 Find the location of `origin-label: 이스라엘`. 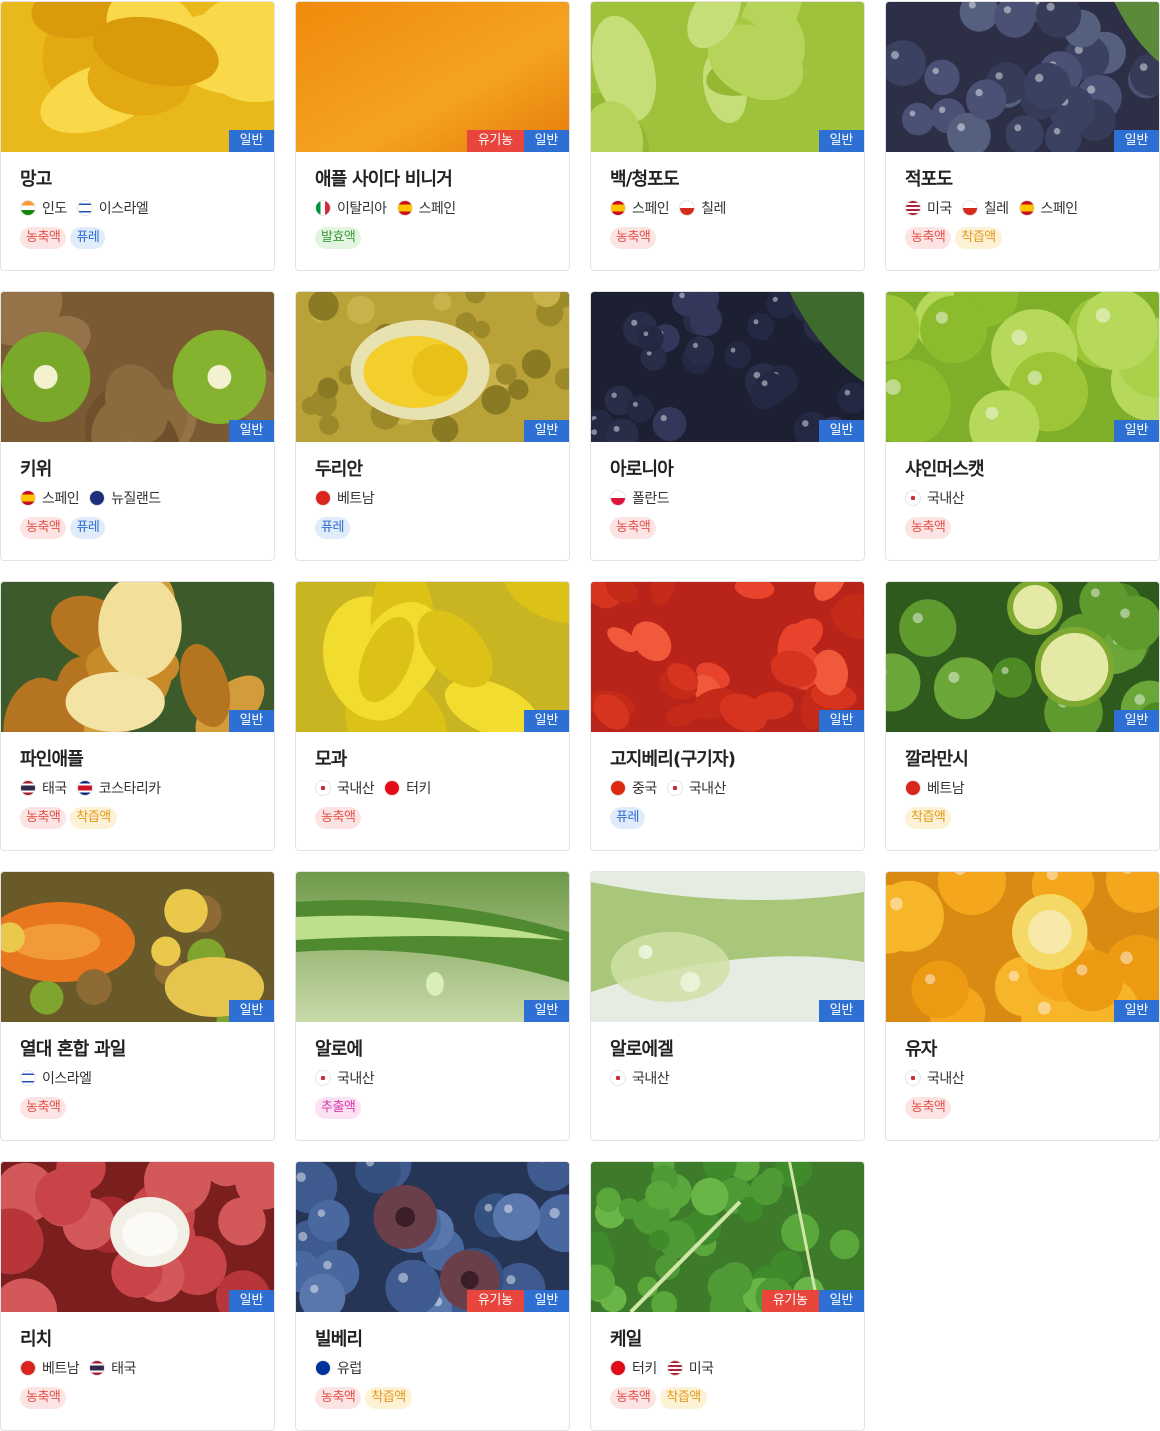

origin-label: 이스라엘 is located at coordinates (123, 209).